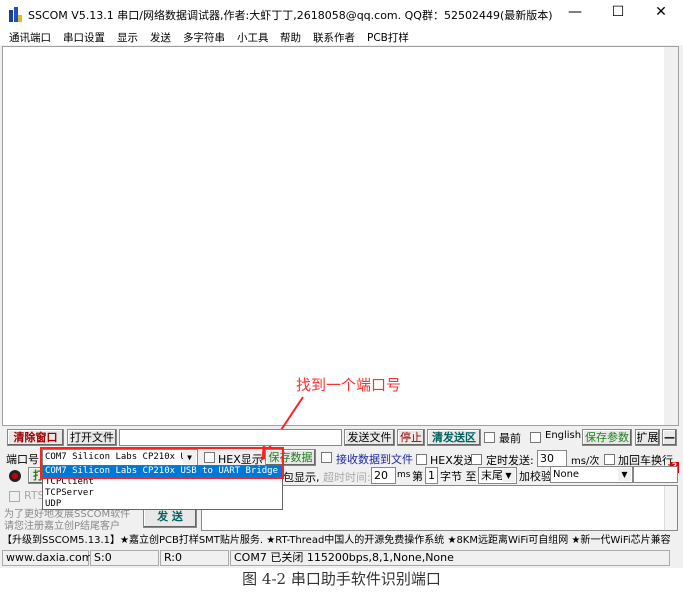 Image resolution: width=683 pixels, height=595 pixels. I want to click on english-label: English, so click(563, 435).